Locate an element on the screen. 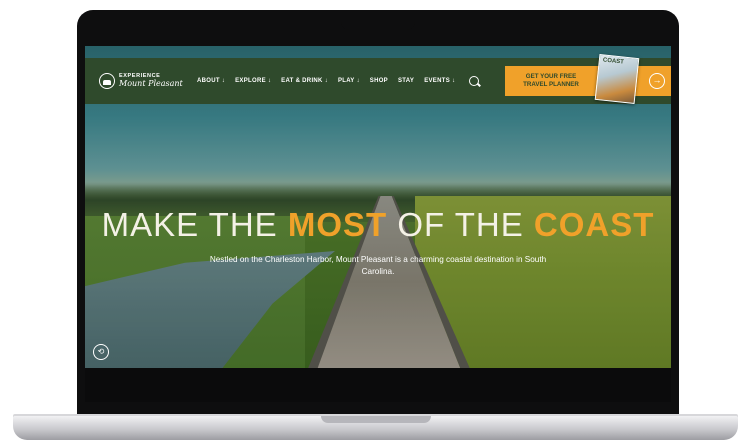 The height and width of the screenshot is (440, 747). hero-headline: MAKE THE MOST OF THE COAST is located at coordinates (378, 225).